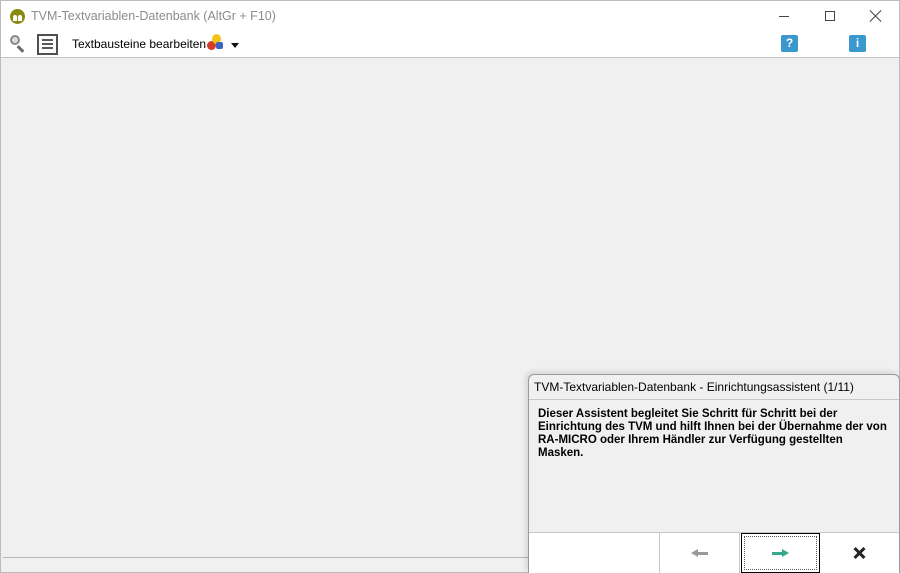 The height and width of the screenshot is (573, 900). What do you see at coordinates (235, 45) in the screenshot?
I see `chevron-down-icon` at bounding box center [235, 45].